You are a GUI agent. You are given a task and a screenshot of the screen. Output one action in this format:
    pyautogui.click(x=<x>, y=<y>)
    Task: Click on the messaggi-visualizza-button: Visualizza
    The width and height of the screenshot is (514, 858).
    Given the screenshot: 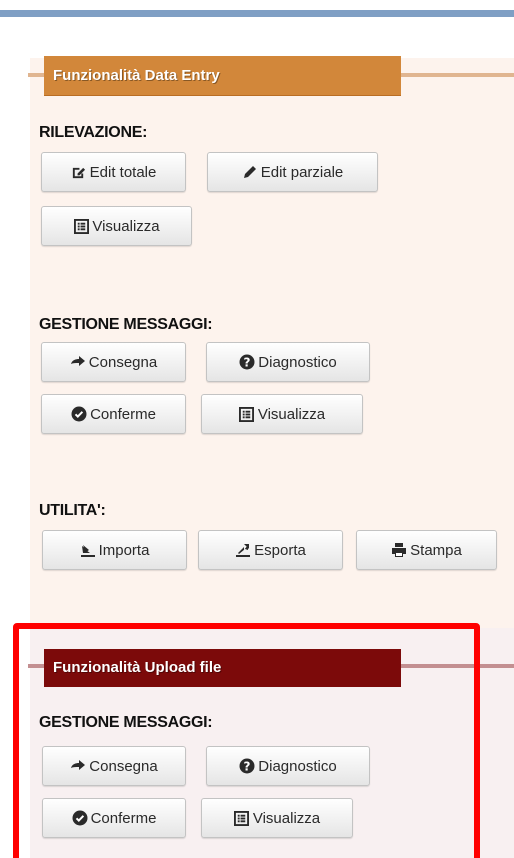 What is the action you would take?
    pyautogui.click(x=282, y=414)
    